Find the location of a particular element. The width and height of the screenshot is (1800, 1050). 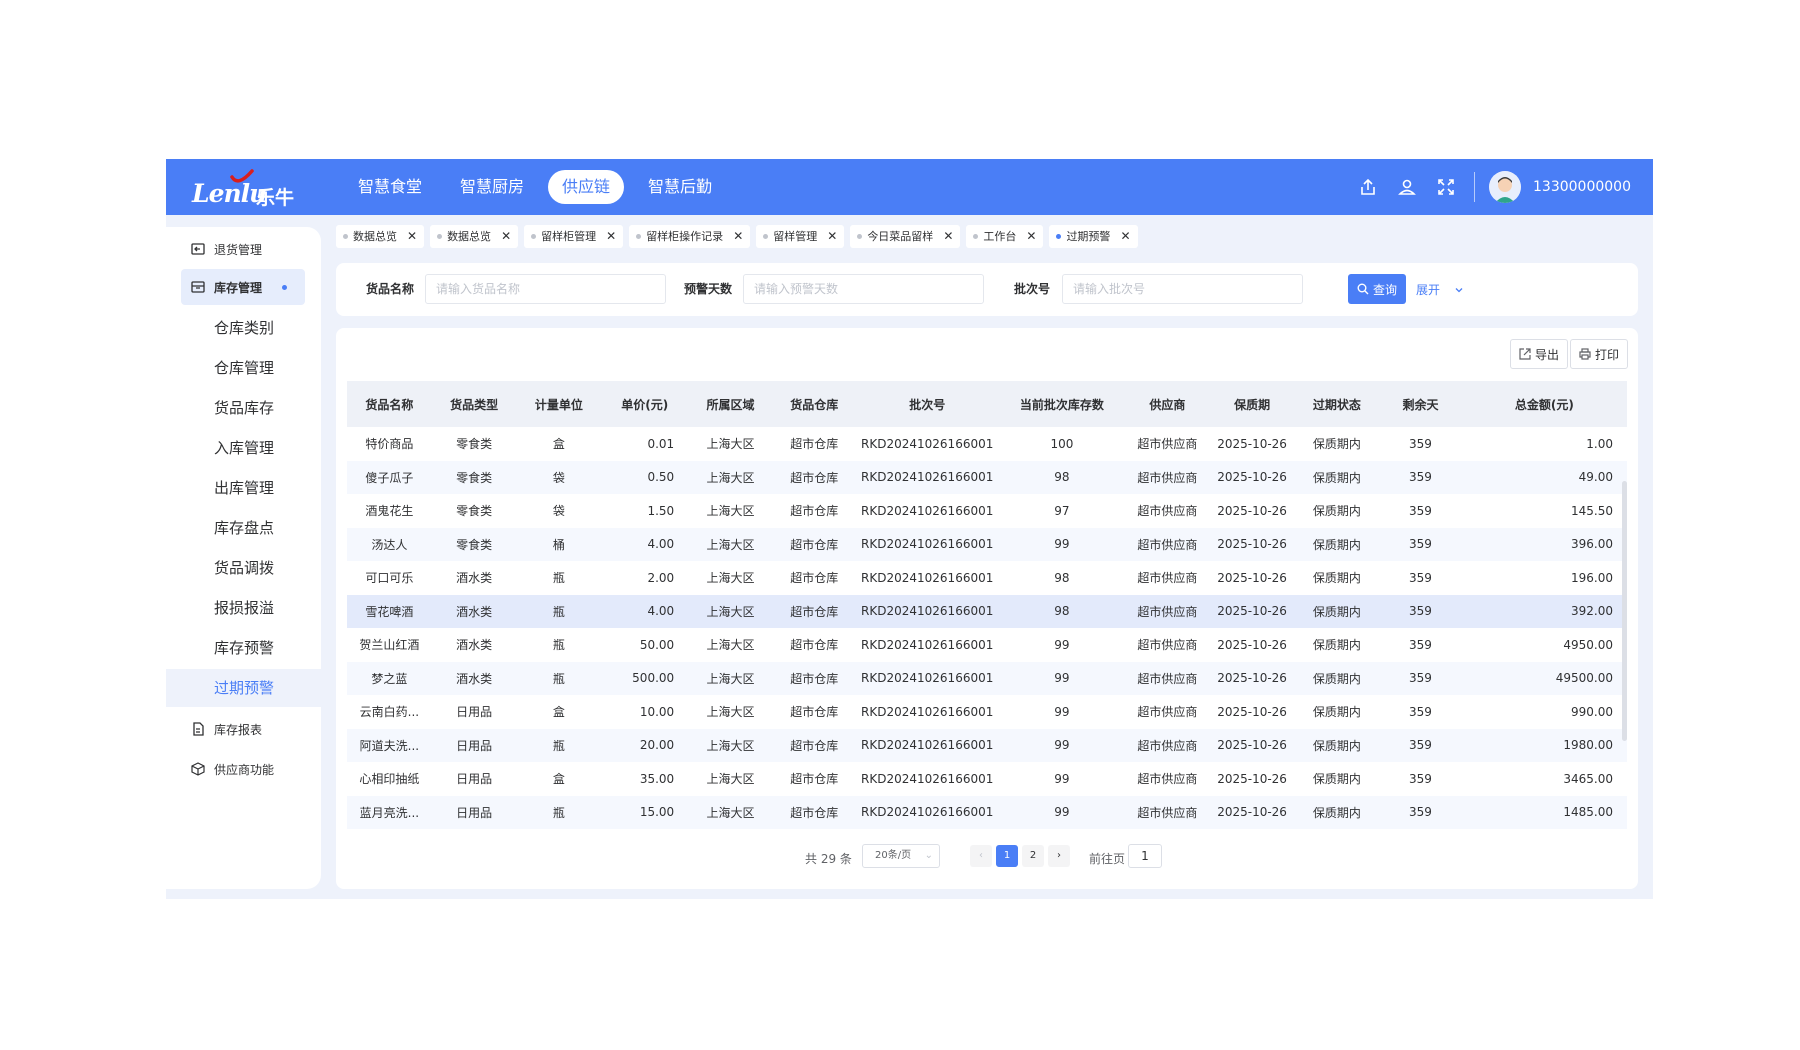

cell-goods-name: 可口可乐 is located at coordinates (389, 578).